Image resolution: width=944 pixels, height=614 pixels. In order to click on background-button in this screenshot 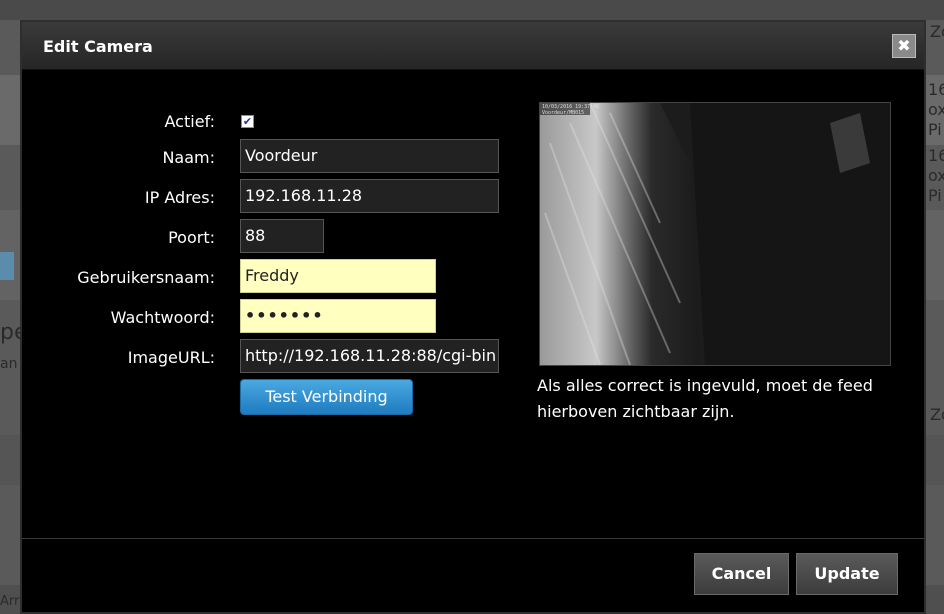, I will do `click(7, 266)`.